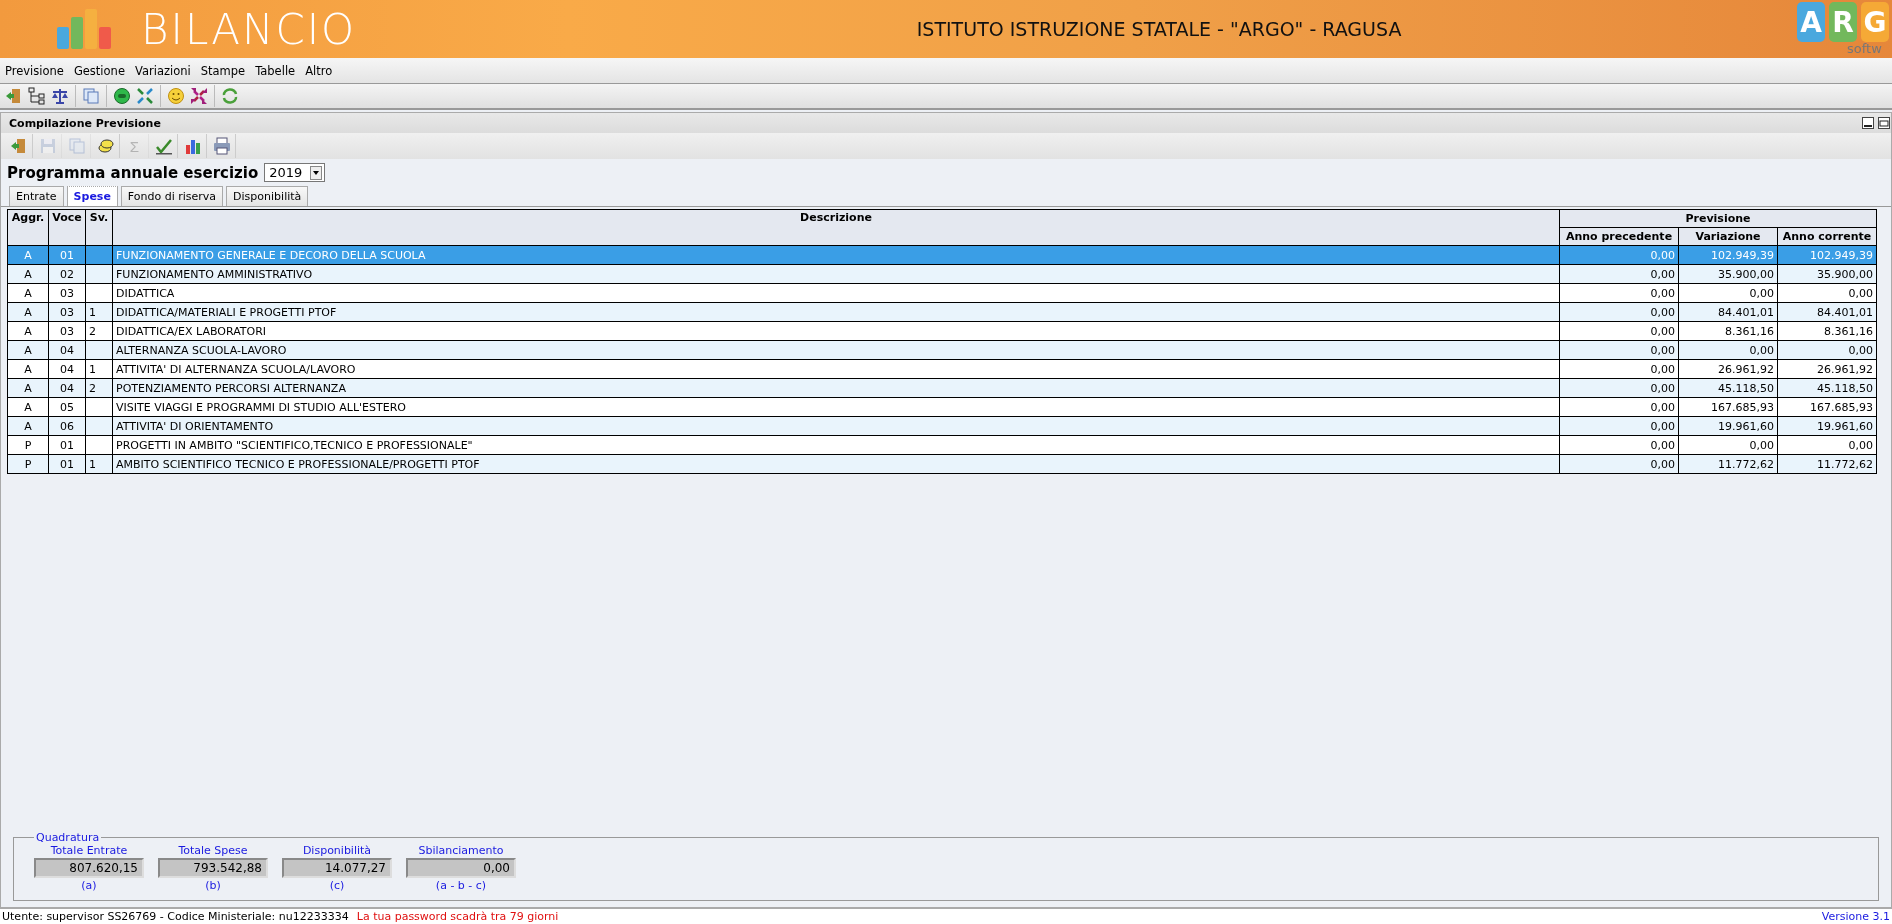 Image resolution: width=1892 pixels, height=924 pixels. I want to click on column-header: Aggr., so click(28, 227).